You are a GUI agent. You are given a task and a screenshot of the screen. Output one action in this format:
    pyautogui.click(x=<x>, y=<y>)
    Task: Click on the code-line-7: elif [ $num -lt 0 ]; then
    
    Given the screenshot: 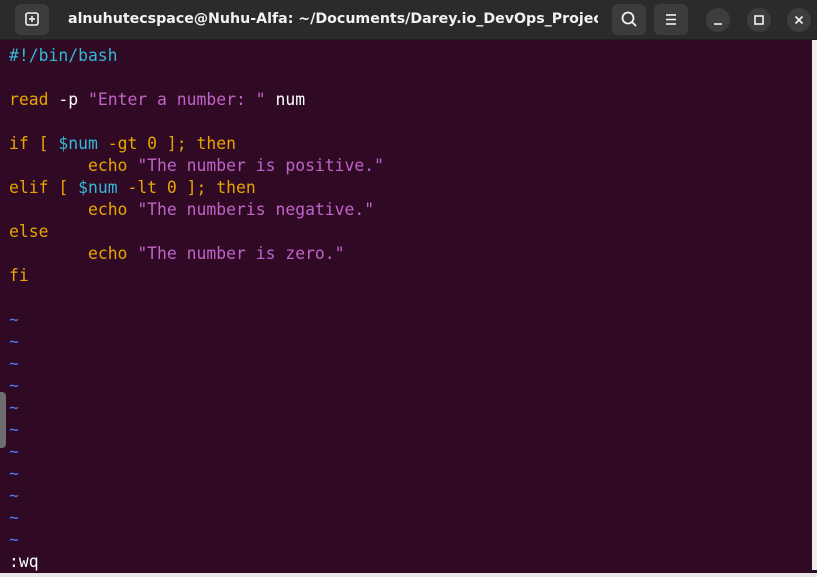 What is the action you would take?
    pyautogui.click(x=132, y=188)
    